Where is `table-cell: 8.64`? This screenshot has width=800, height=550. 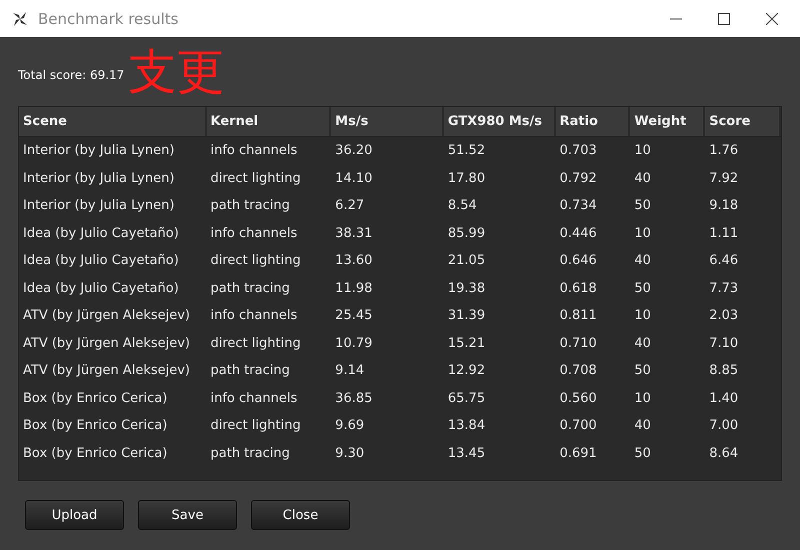 table-cell: 8.64 is located at coordinates (723, 453).